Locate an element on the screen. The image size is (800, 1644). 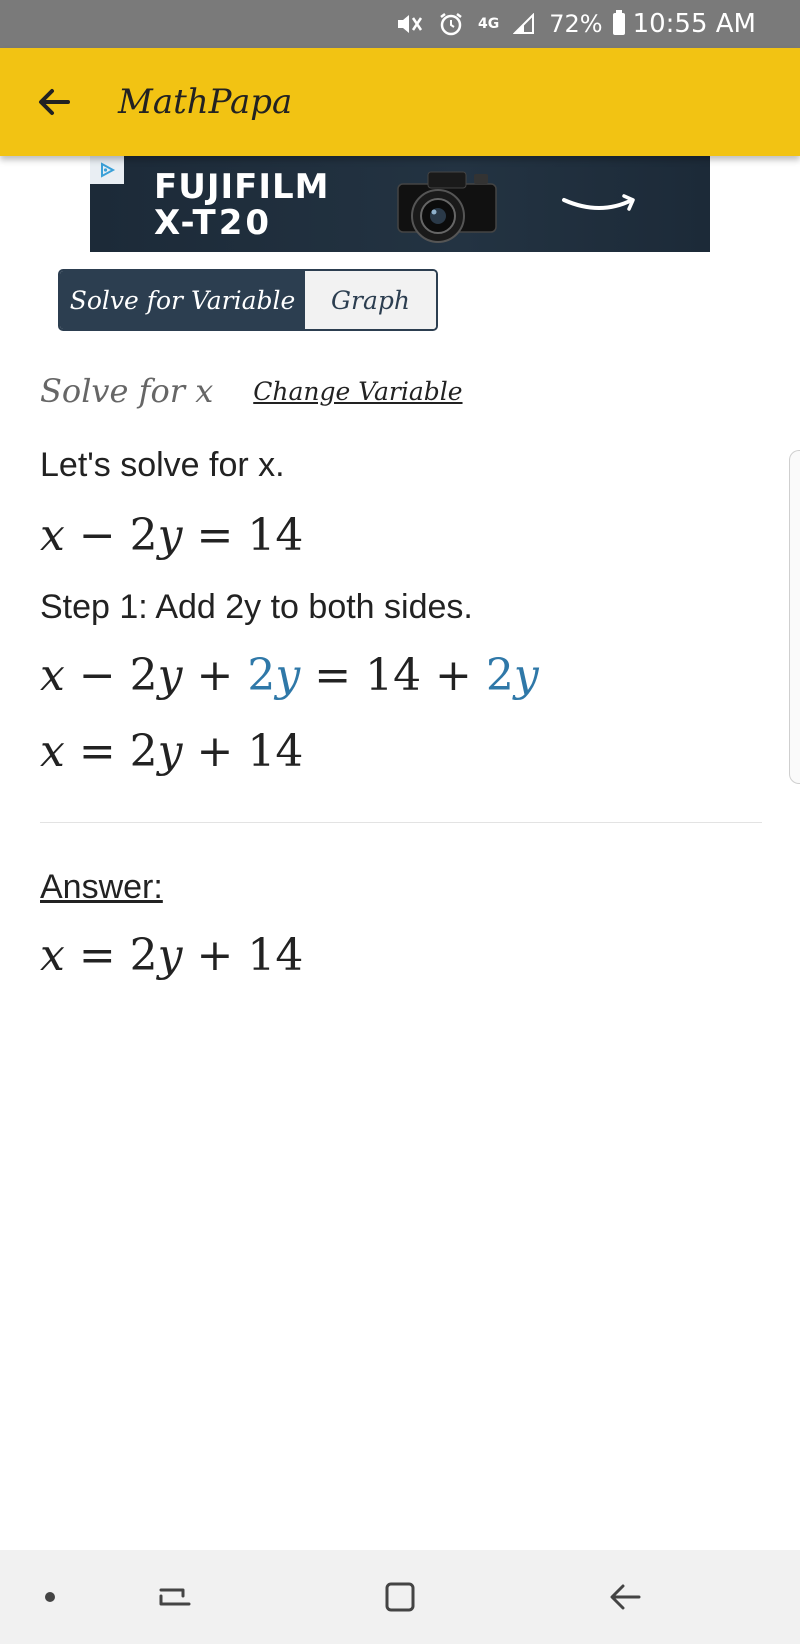
back-icon is located at coordinates (625, 1597).